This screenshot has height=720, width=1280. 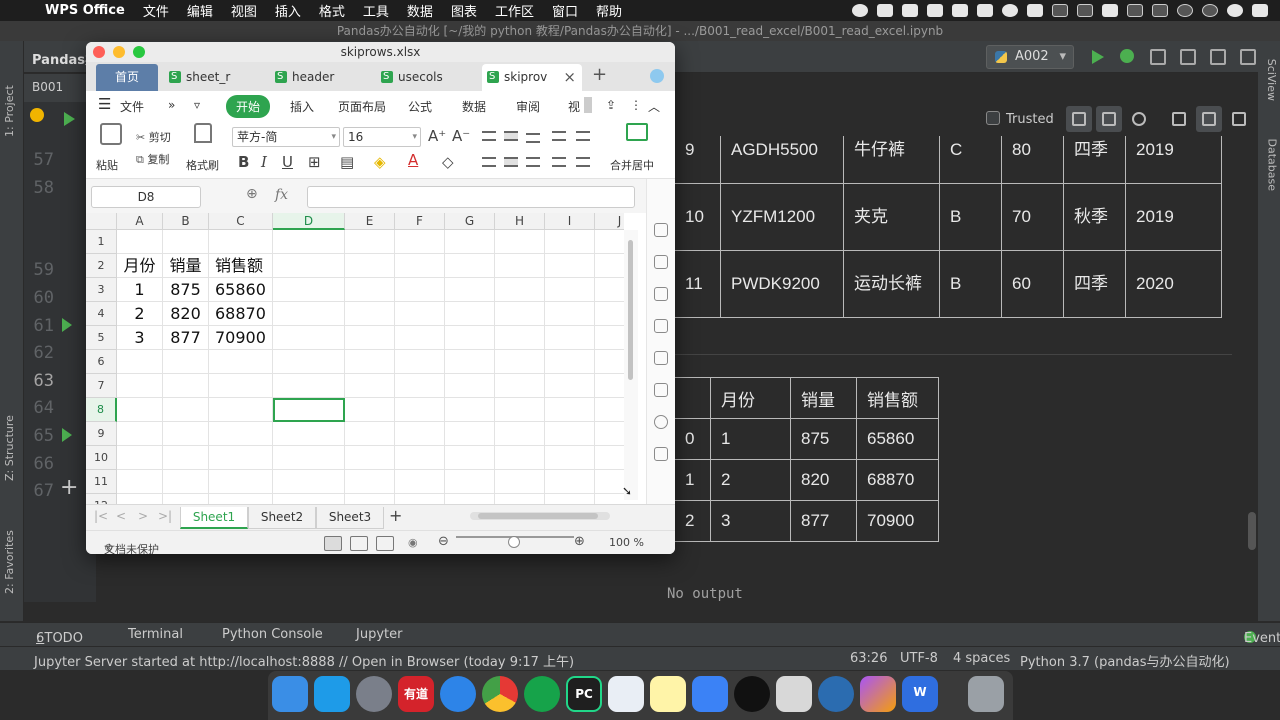 I want to click on grid-cell: 销售额, so click(x=241, y=266).